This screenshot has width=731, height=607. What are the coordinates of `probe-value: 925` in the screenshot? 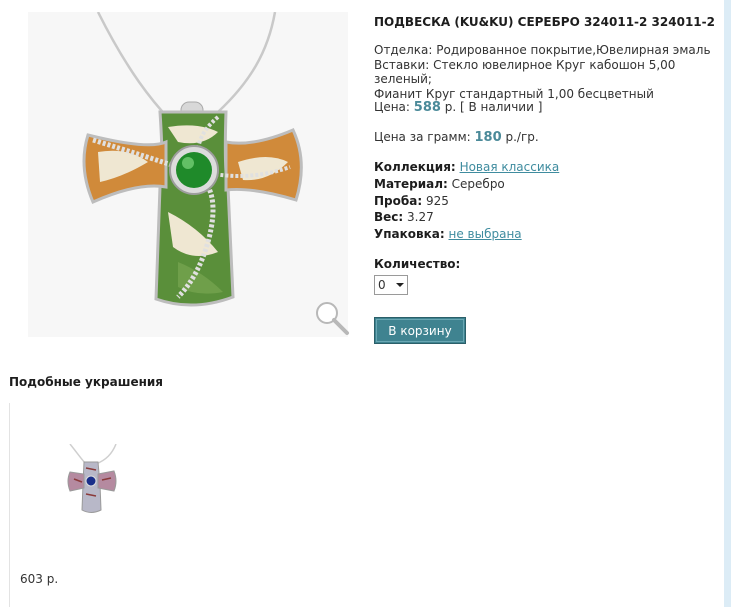 It's located at (437, 200).